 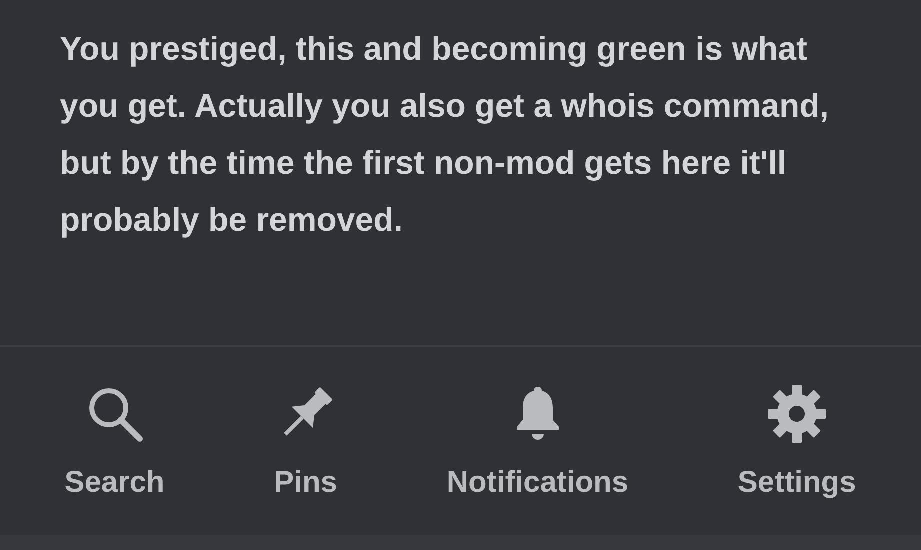 I want to click on settings-button, so click(x=797, y=414).